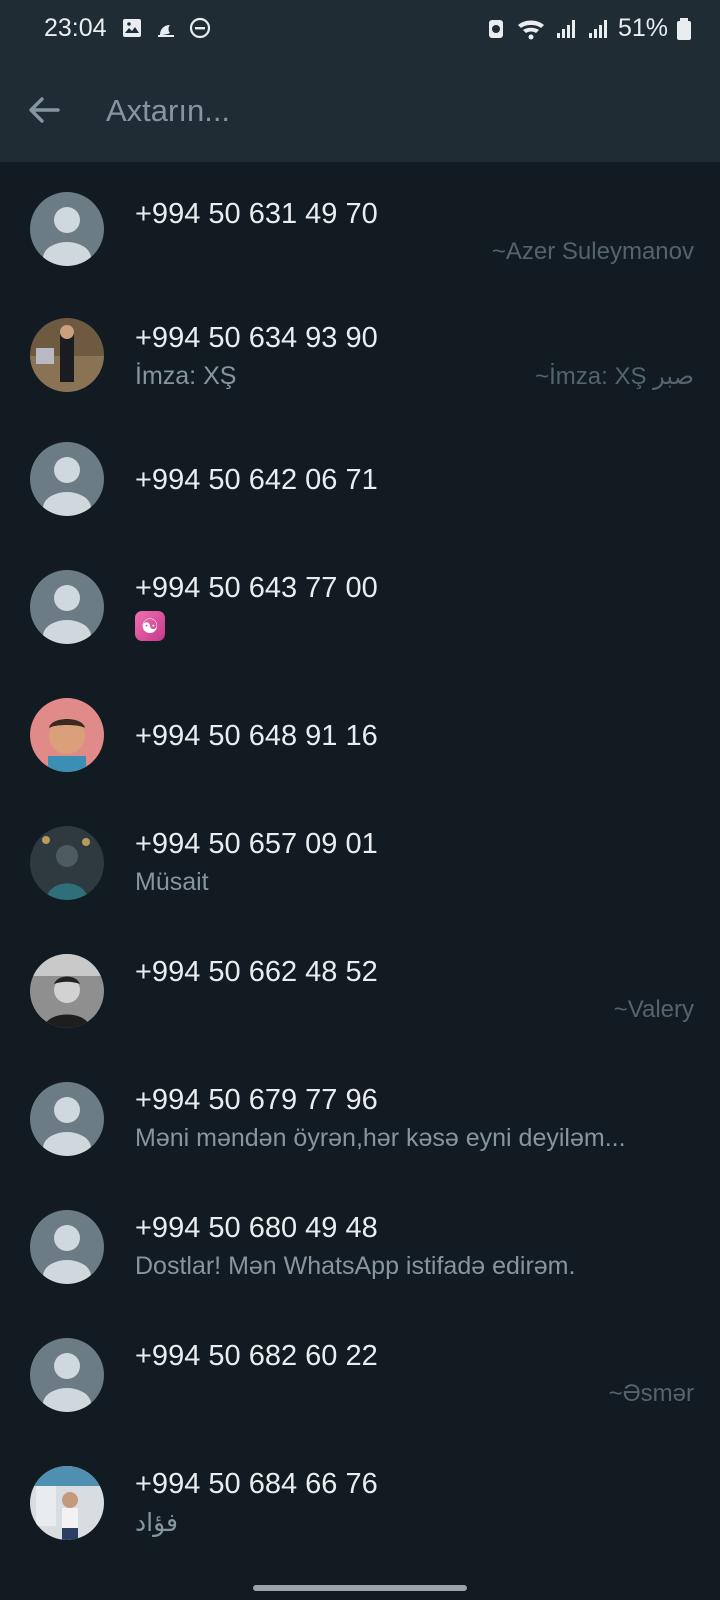 This screenshot has width=720, height=1600. I want to click on contact-name: +994 50 680 49 48, so click(256, 1228).